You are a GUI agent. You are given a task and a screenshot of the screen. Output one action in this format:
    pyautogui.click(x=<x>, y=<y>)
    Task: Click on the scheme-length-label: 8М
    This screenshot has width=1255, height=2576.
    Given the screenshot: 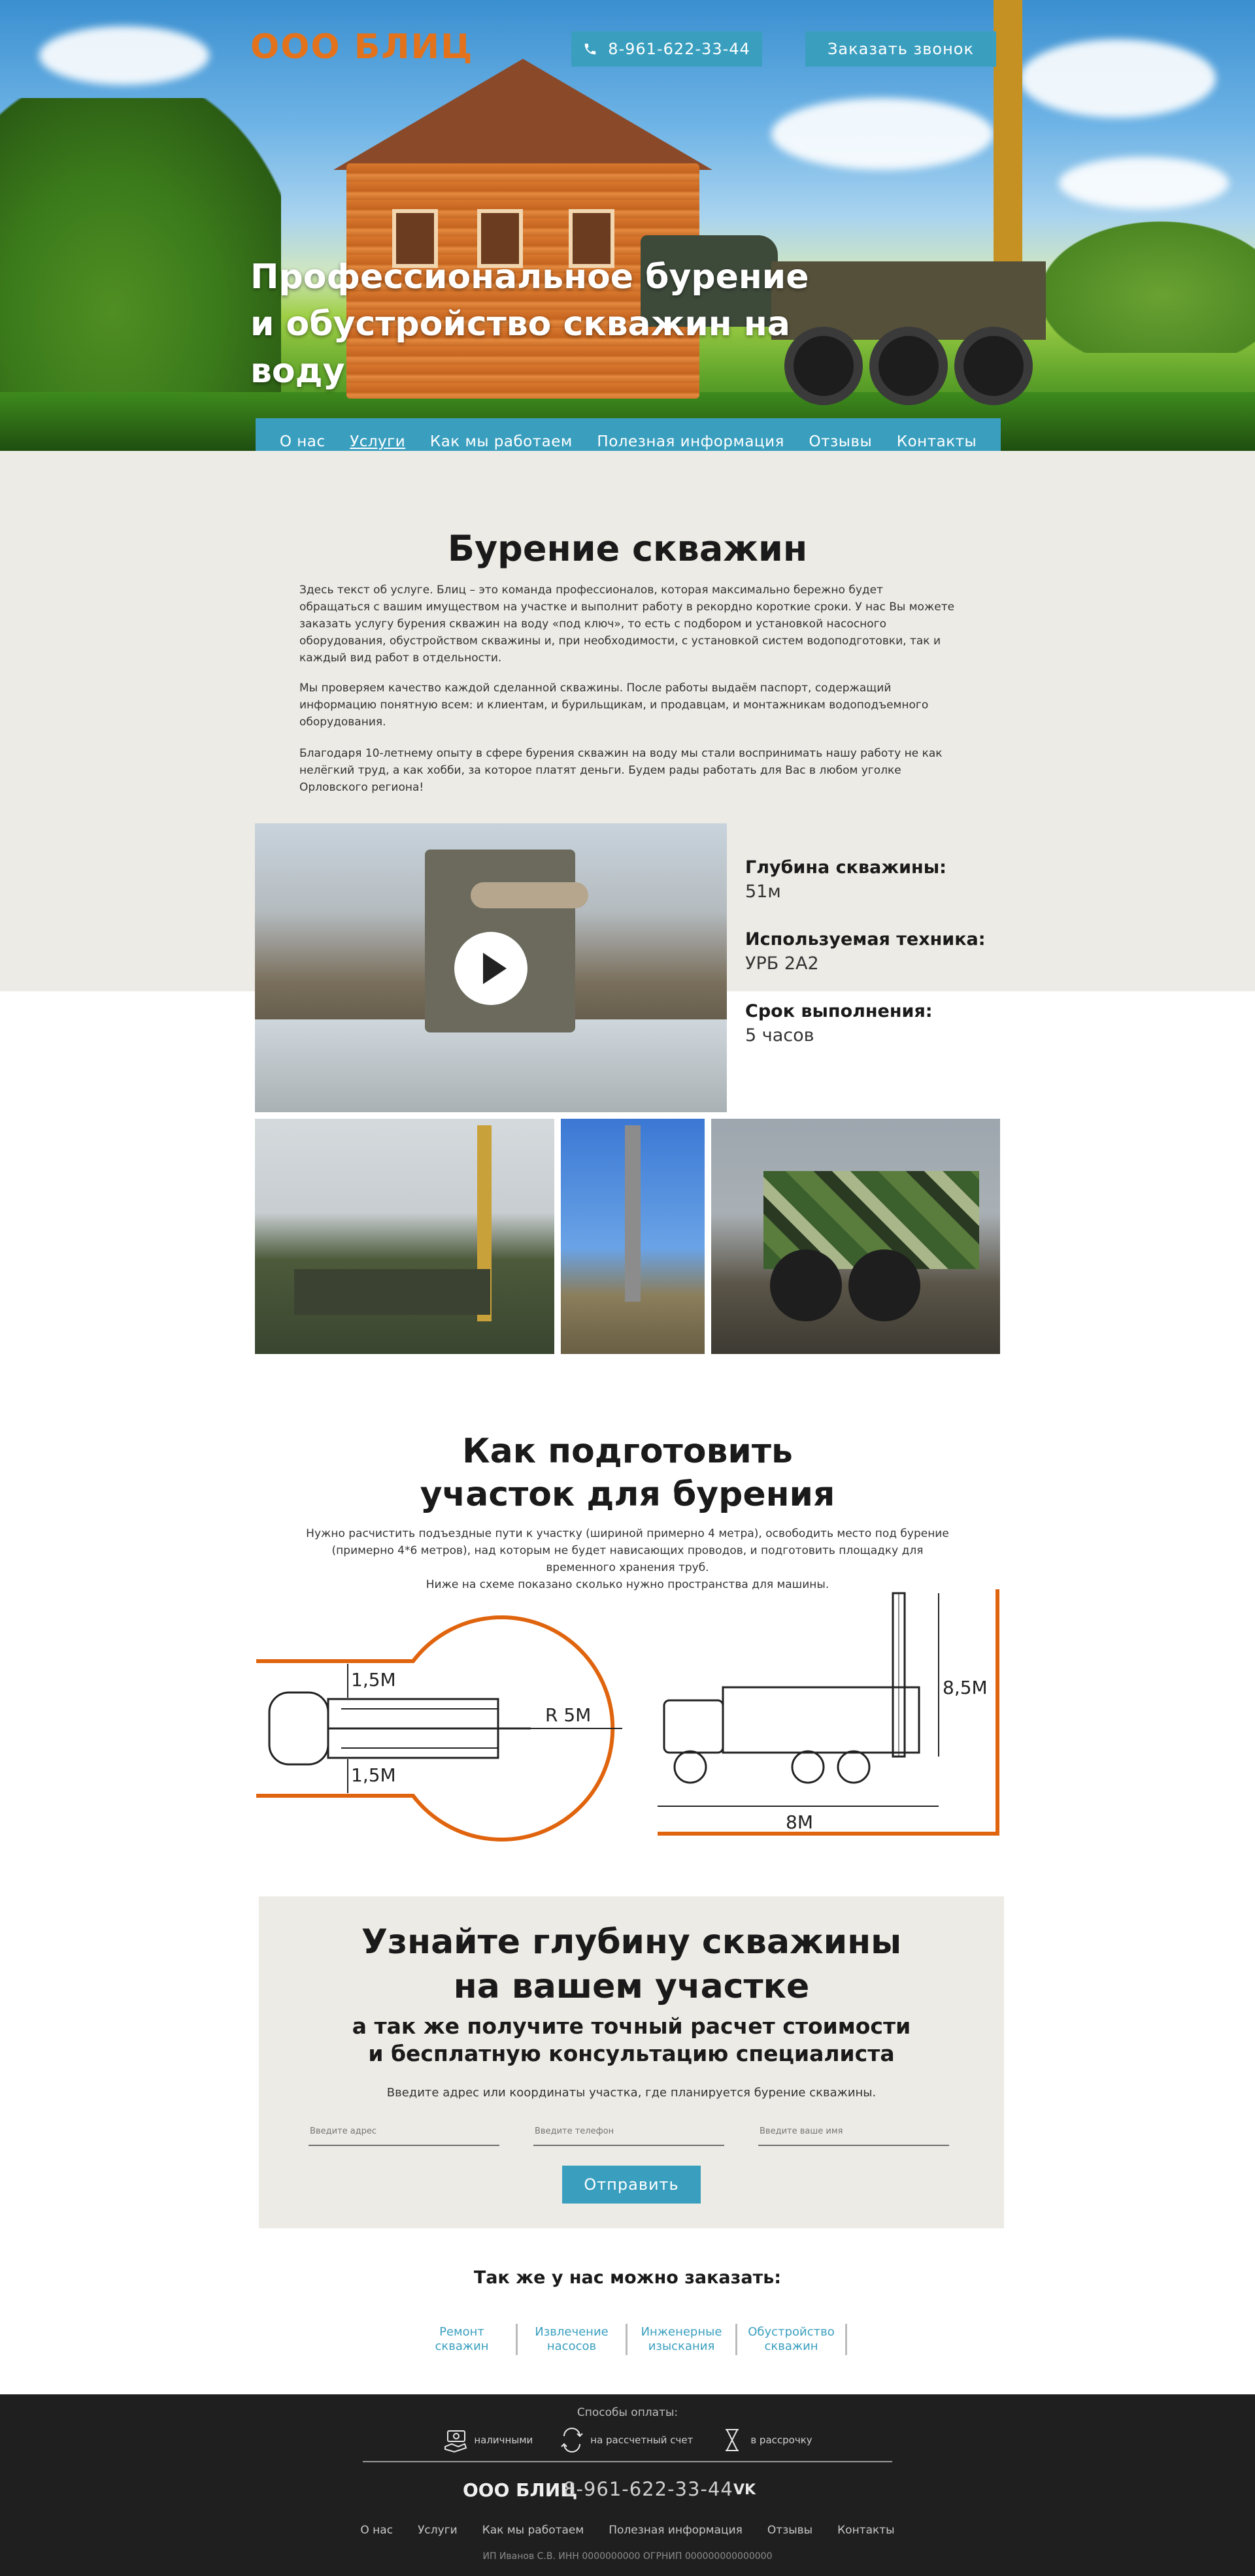 What is the action you would take?
    pyautogui.click(x=799, y=1822)
    